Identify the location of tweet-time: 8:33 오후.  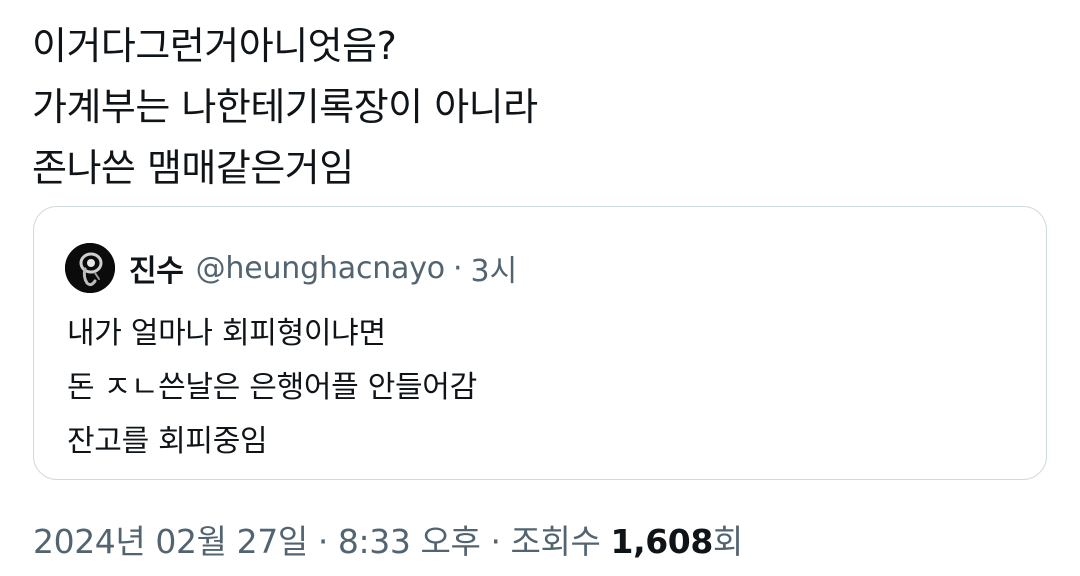
(409, 541).